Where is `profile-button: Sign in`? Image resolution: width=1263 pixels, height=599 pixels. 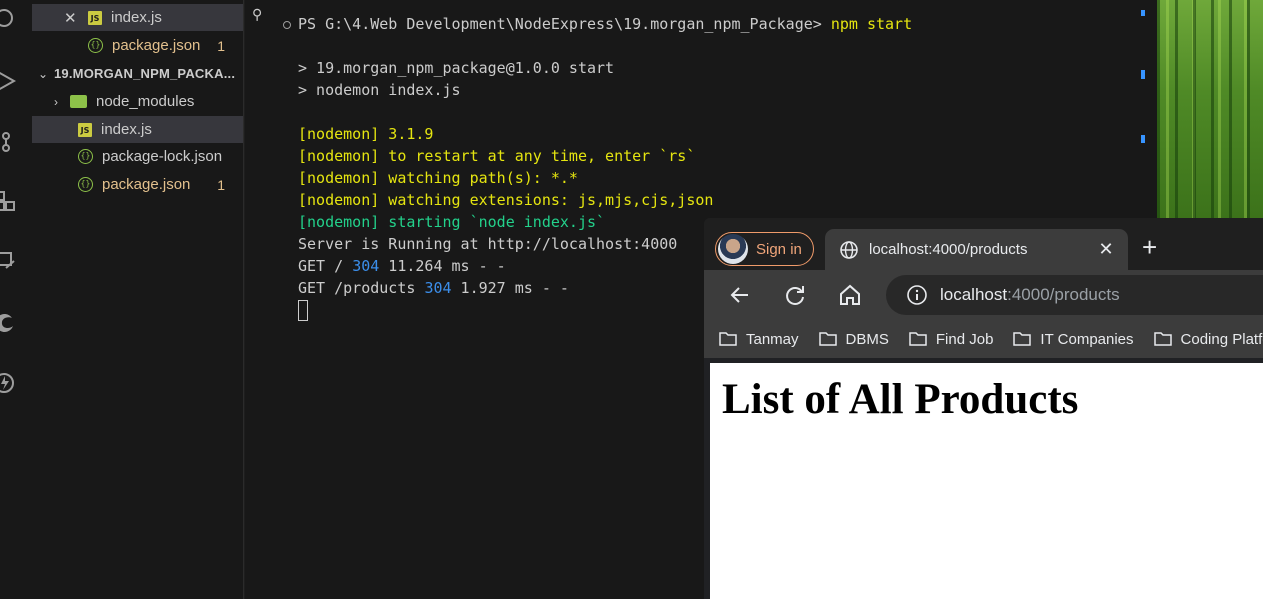 profile-button: Sign in is located at coordinates (764, 249).